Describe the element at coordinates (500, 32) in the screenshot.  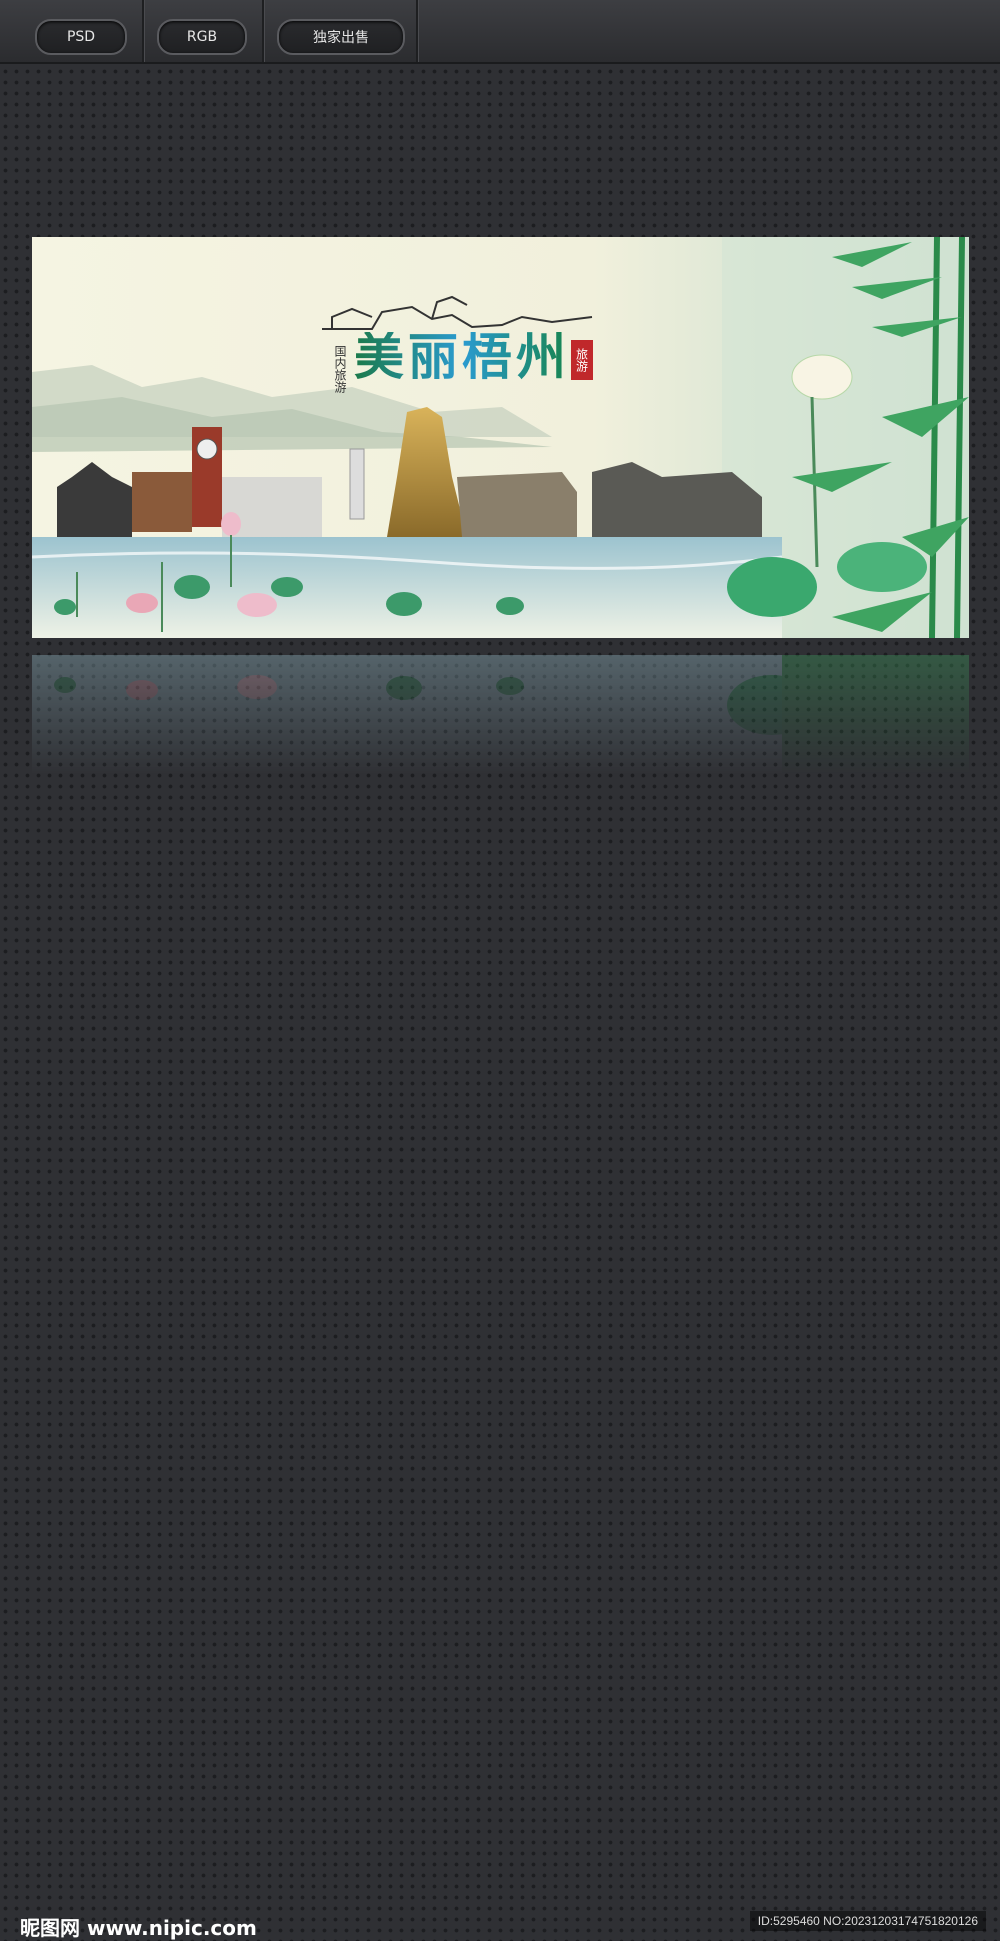
I see `top-toolbar: PSD RGB 独家出售` at that location.